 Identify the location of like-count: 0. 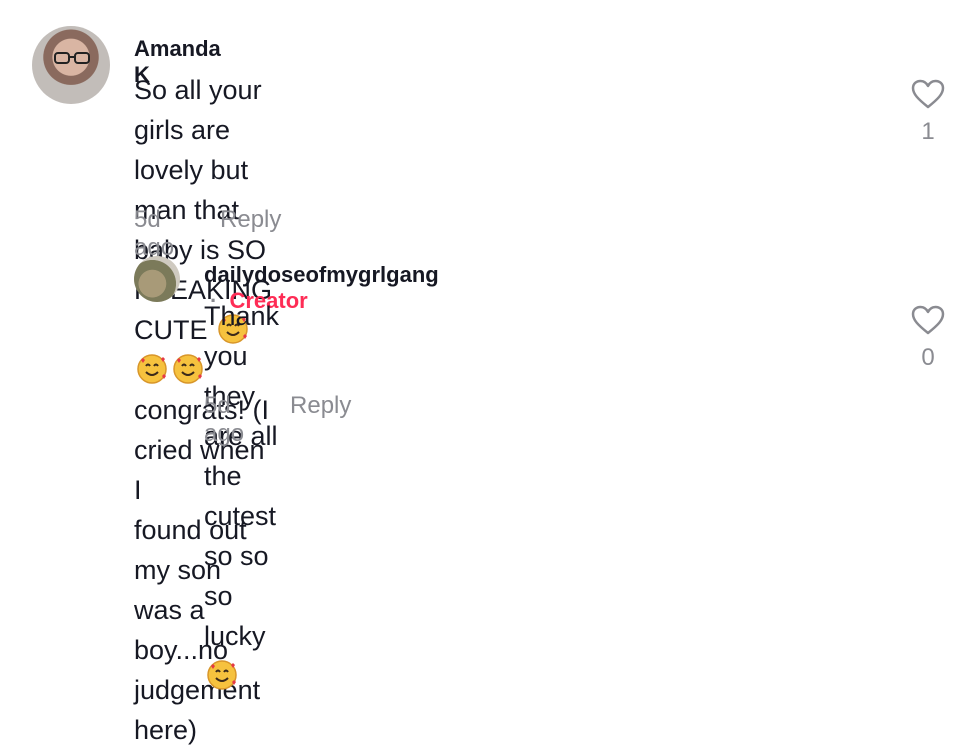
(928, 357).